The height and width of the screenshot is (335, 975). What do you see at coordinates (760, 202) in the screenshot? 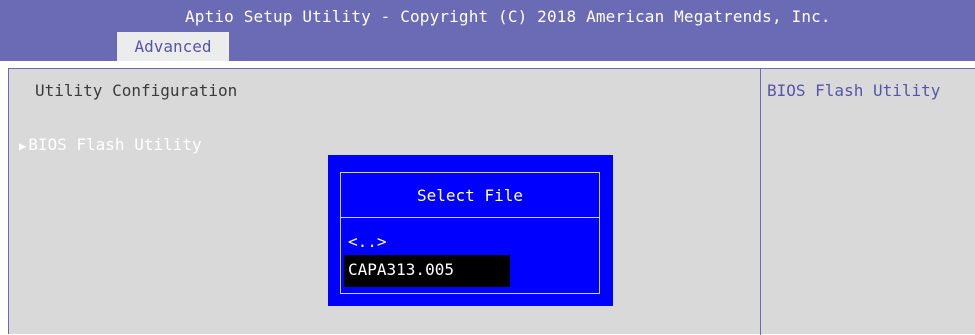
I see `help-divider` at bounding box center [760, 202].